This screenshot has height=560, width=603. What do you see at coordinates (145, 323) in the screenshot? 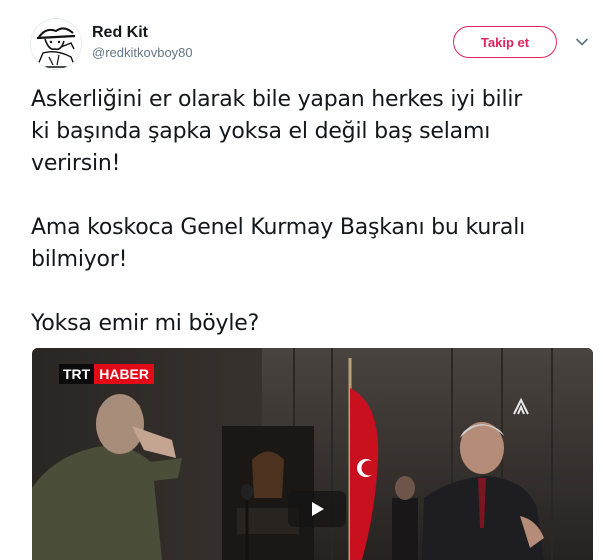
I see `tweet-line: Yoksa emir mi böyle?` at bounding box center [145, 323].